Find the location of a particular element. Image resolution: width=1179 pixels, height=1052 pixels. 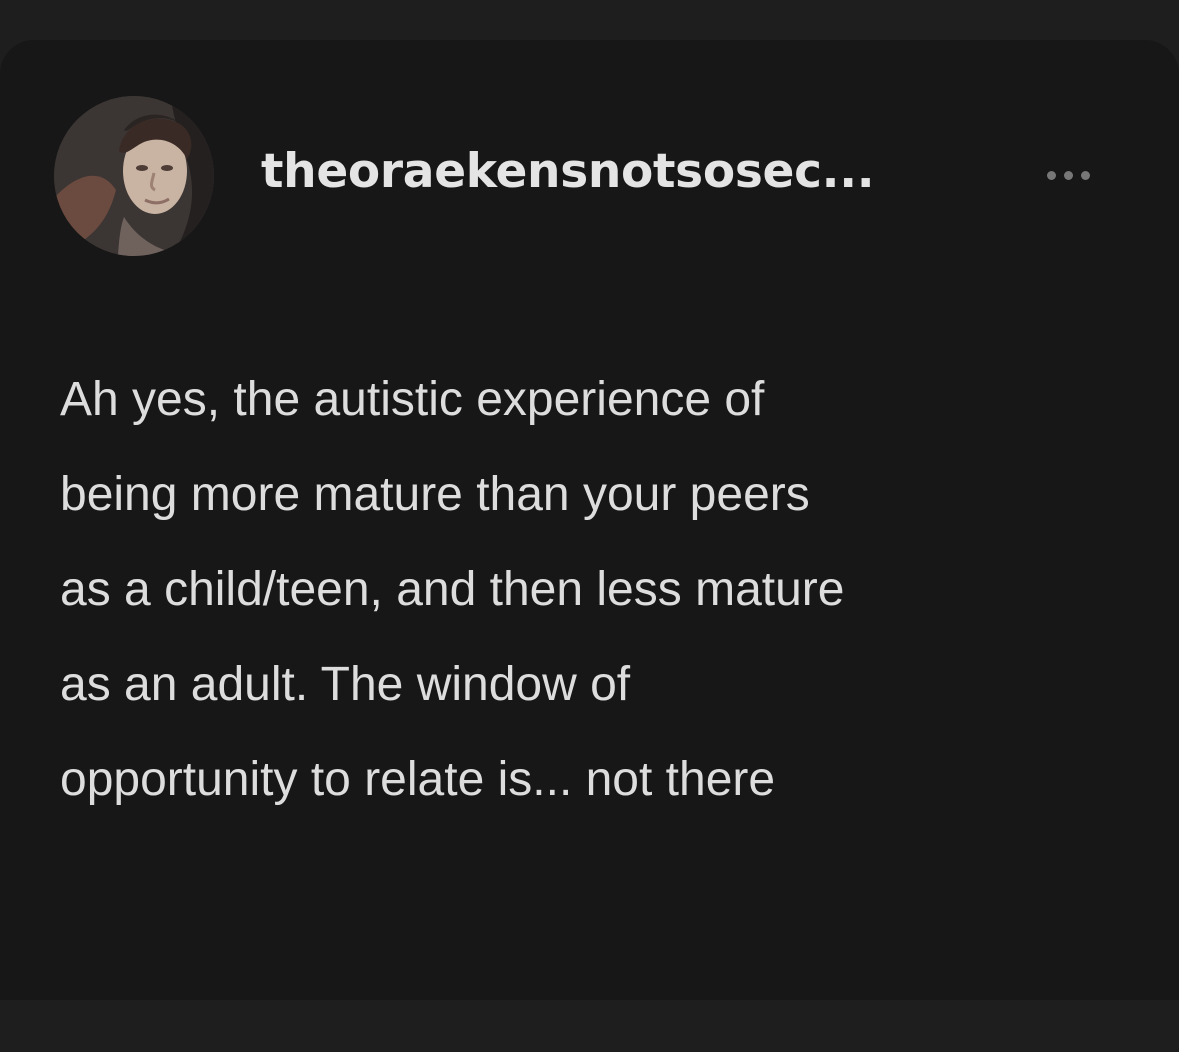

bottom-bar is located at coordinates (589, 1026).